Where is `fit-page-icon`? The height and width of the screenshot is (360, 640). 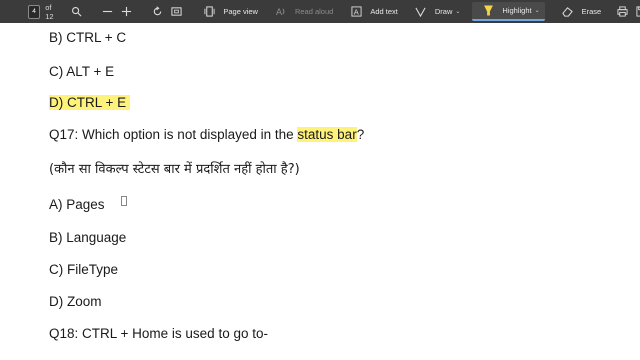
fit-page-icon is located at coordinates (176, 12).